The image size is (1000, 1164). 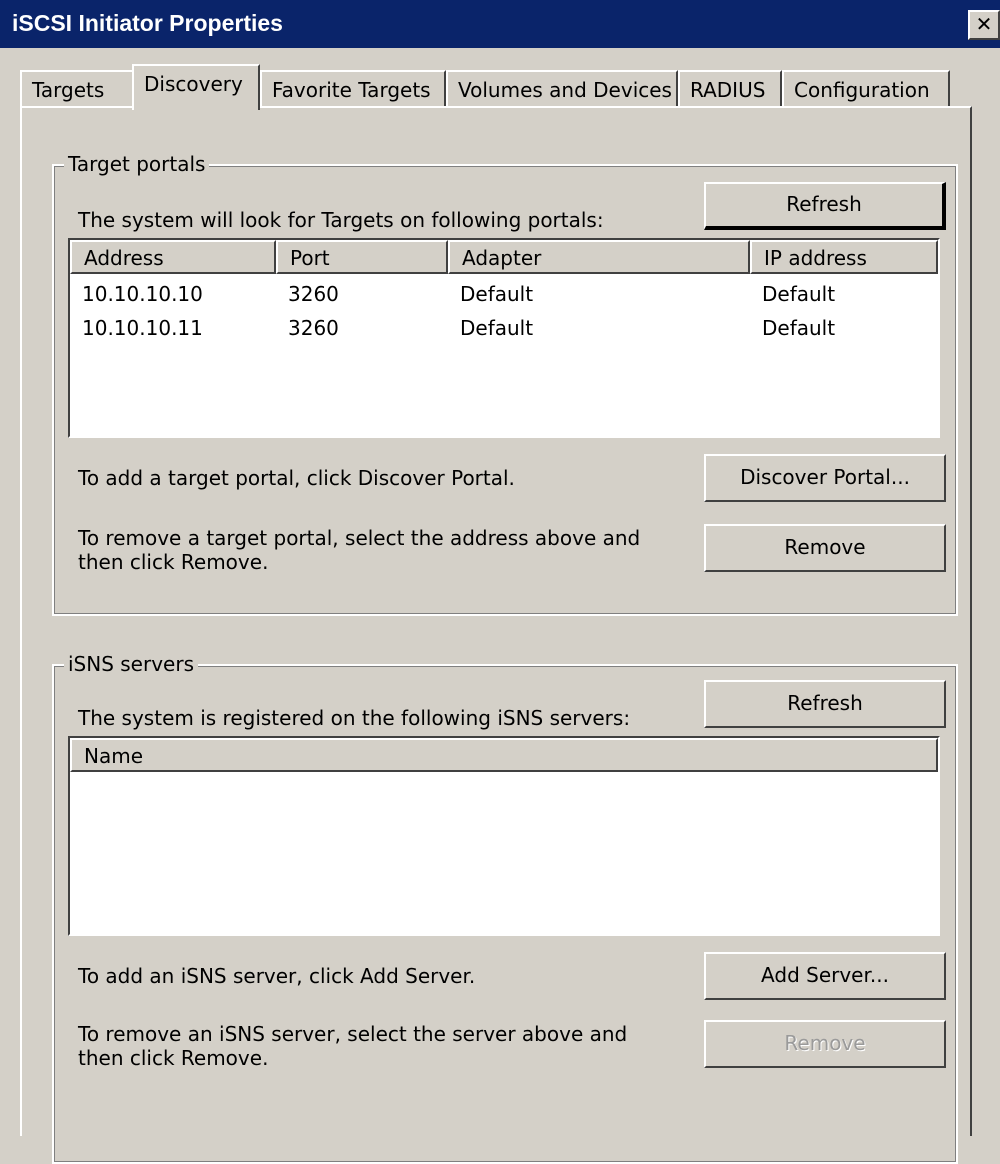 I want to click on window-title: iSCSI Initiator Properties, so click(x=147, y=23).